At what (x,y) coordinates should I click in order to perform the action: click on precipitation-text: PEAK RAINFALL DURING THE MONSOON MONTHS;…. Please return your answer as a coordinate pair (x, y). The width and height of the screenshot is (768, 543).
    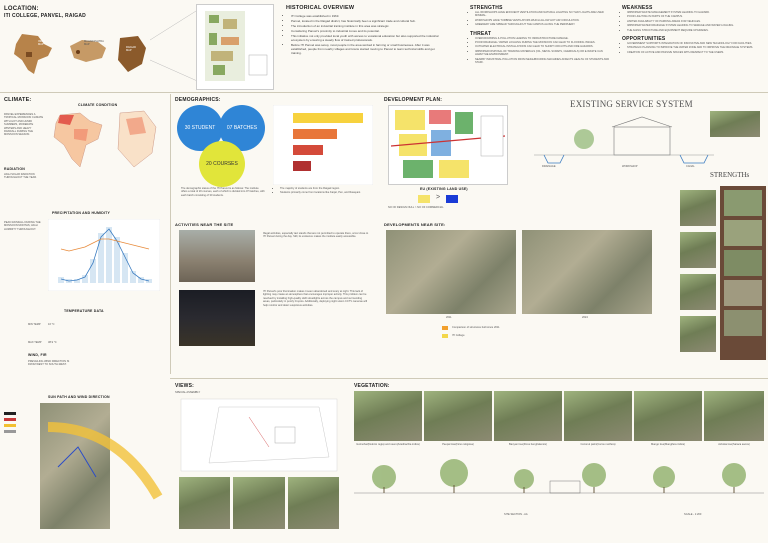
    Looking at the image, I should click on (22, 226).